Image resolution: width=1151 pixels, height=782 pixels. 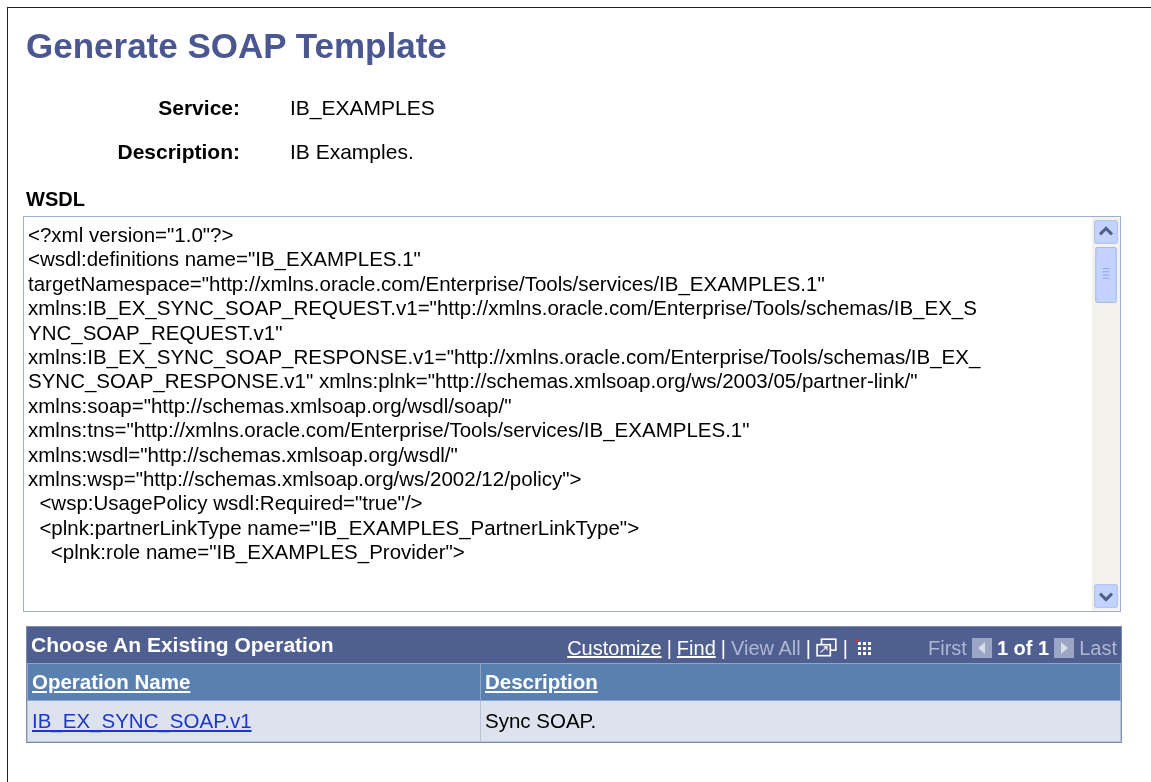 What do you see at coordinates (352, 152) in the screenshot?
I see `field-value: IB Examples.` at bounding box center [352, 152].